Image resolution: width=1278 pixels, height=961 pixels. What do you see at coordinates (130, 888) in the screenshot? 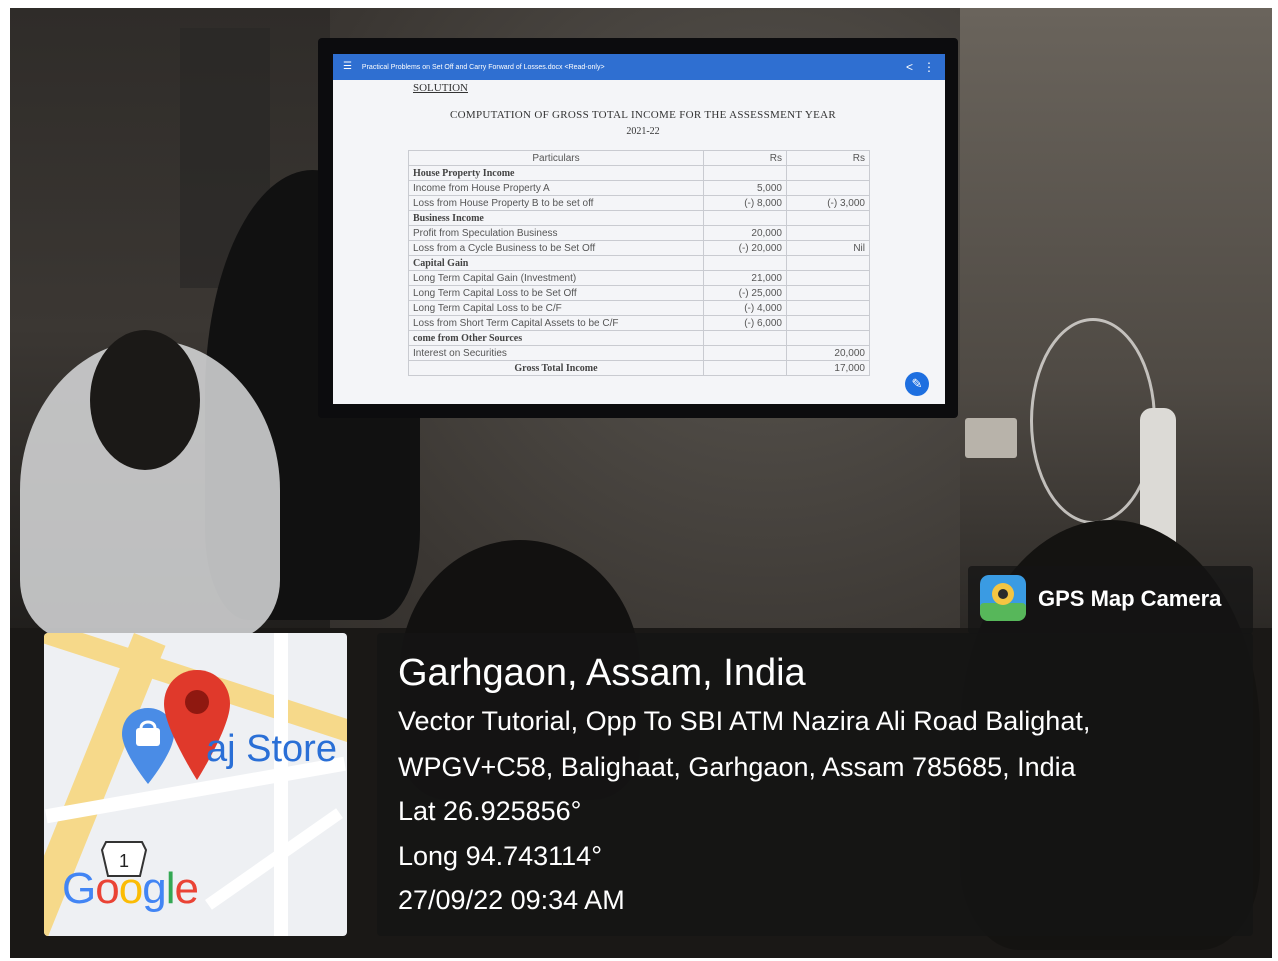
I see `google-logo: Google` at bounding box center [130, 888].